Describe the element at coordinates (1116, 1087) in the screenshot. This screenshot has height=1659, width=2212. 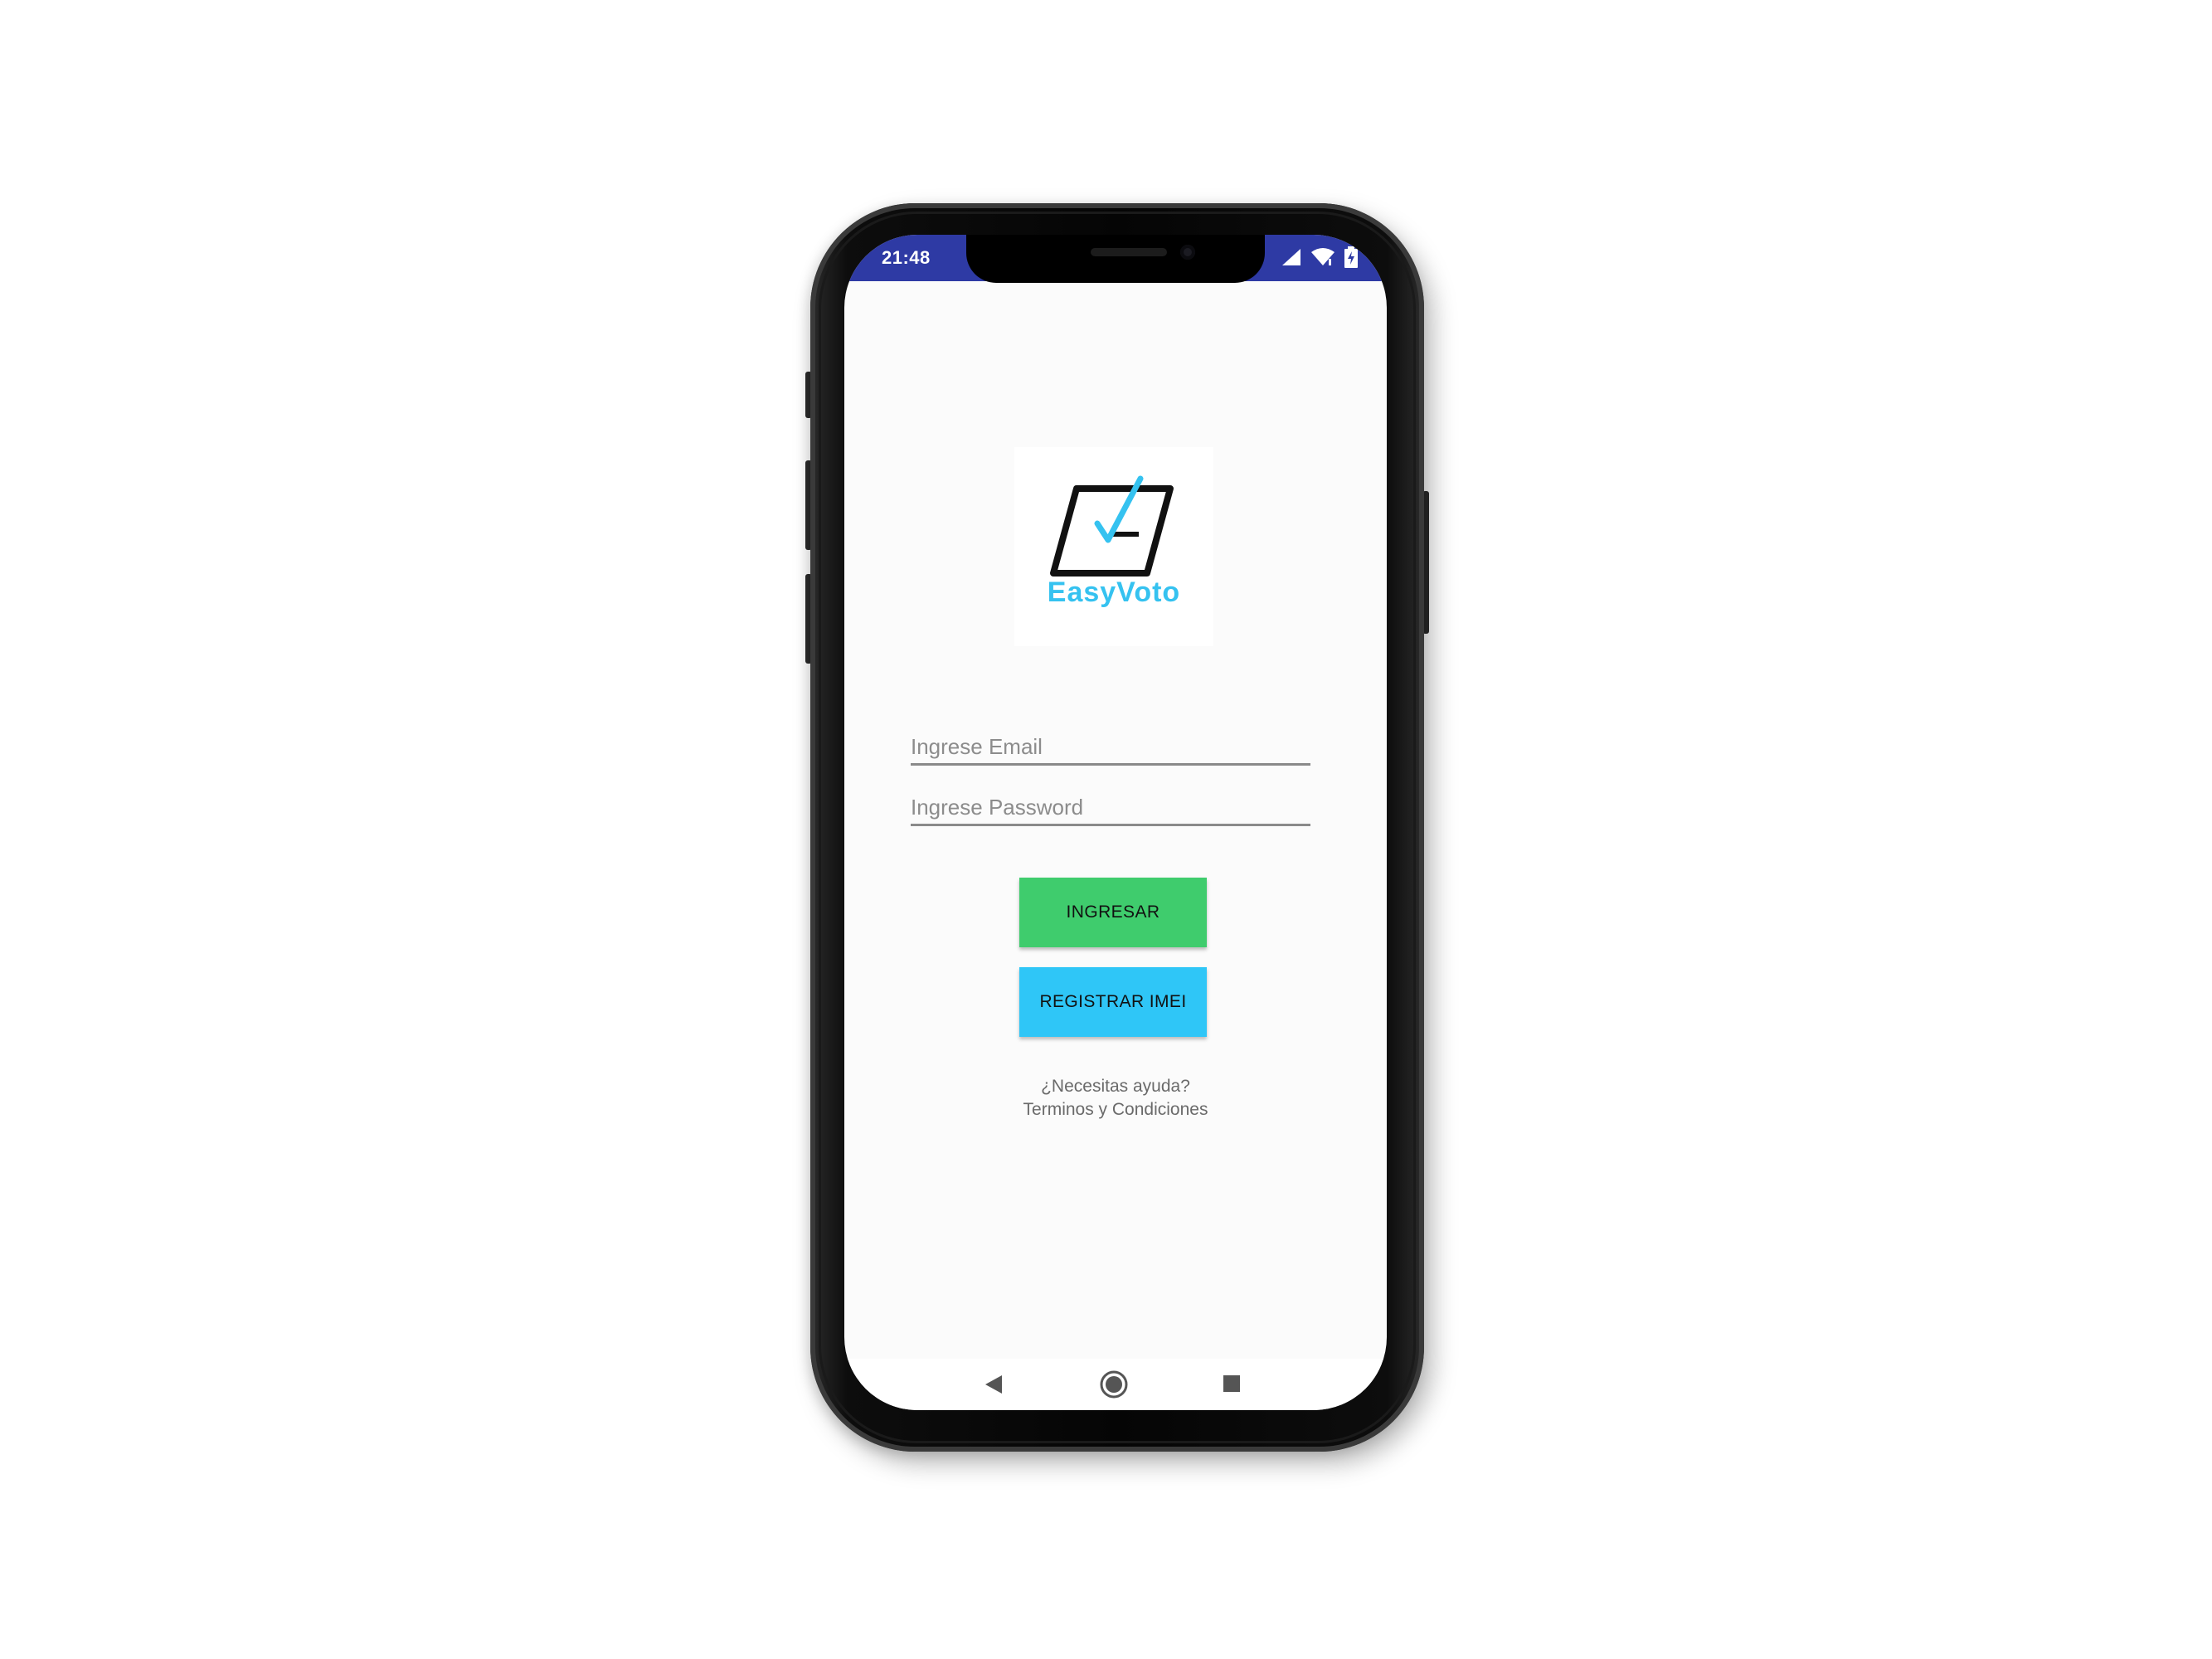
I see `help-link: ¿Necesitas ayuda?` at that location.